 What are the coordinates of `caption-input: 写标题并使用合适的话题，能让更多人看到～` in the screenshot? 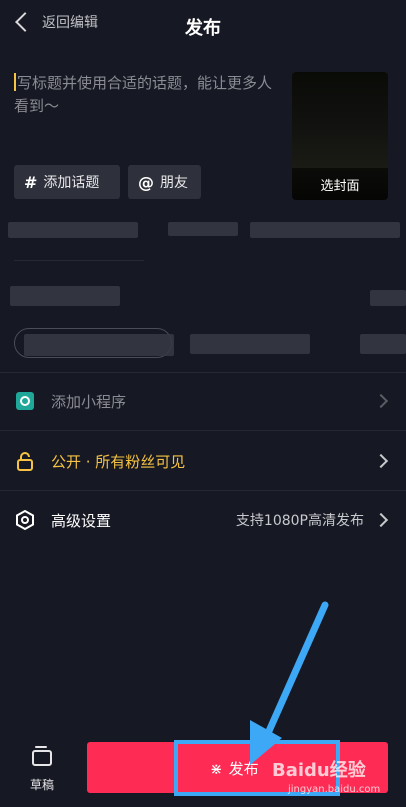 It's located at (146, 95).